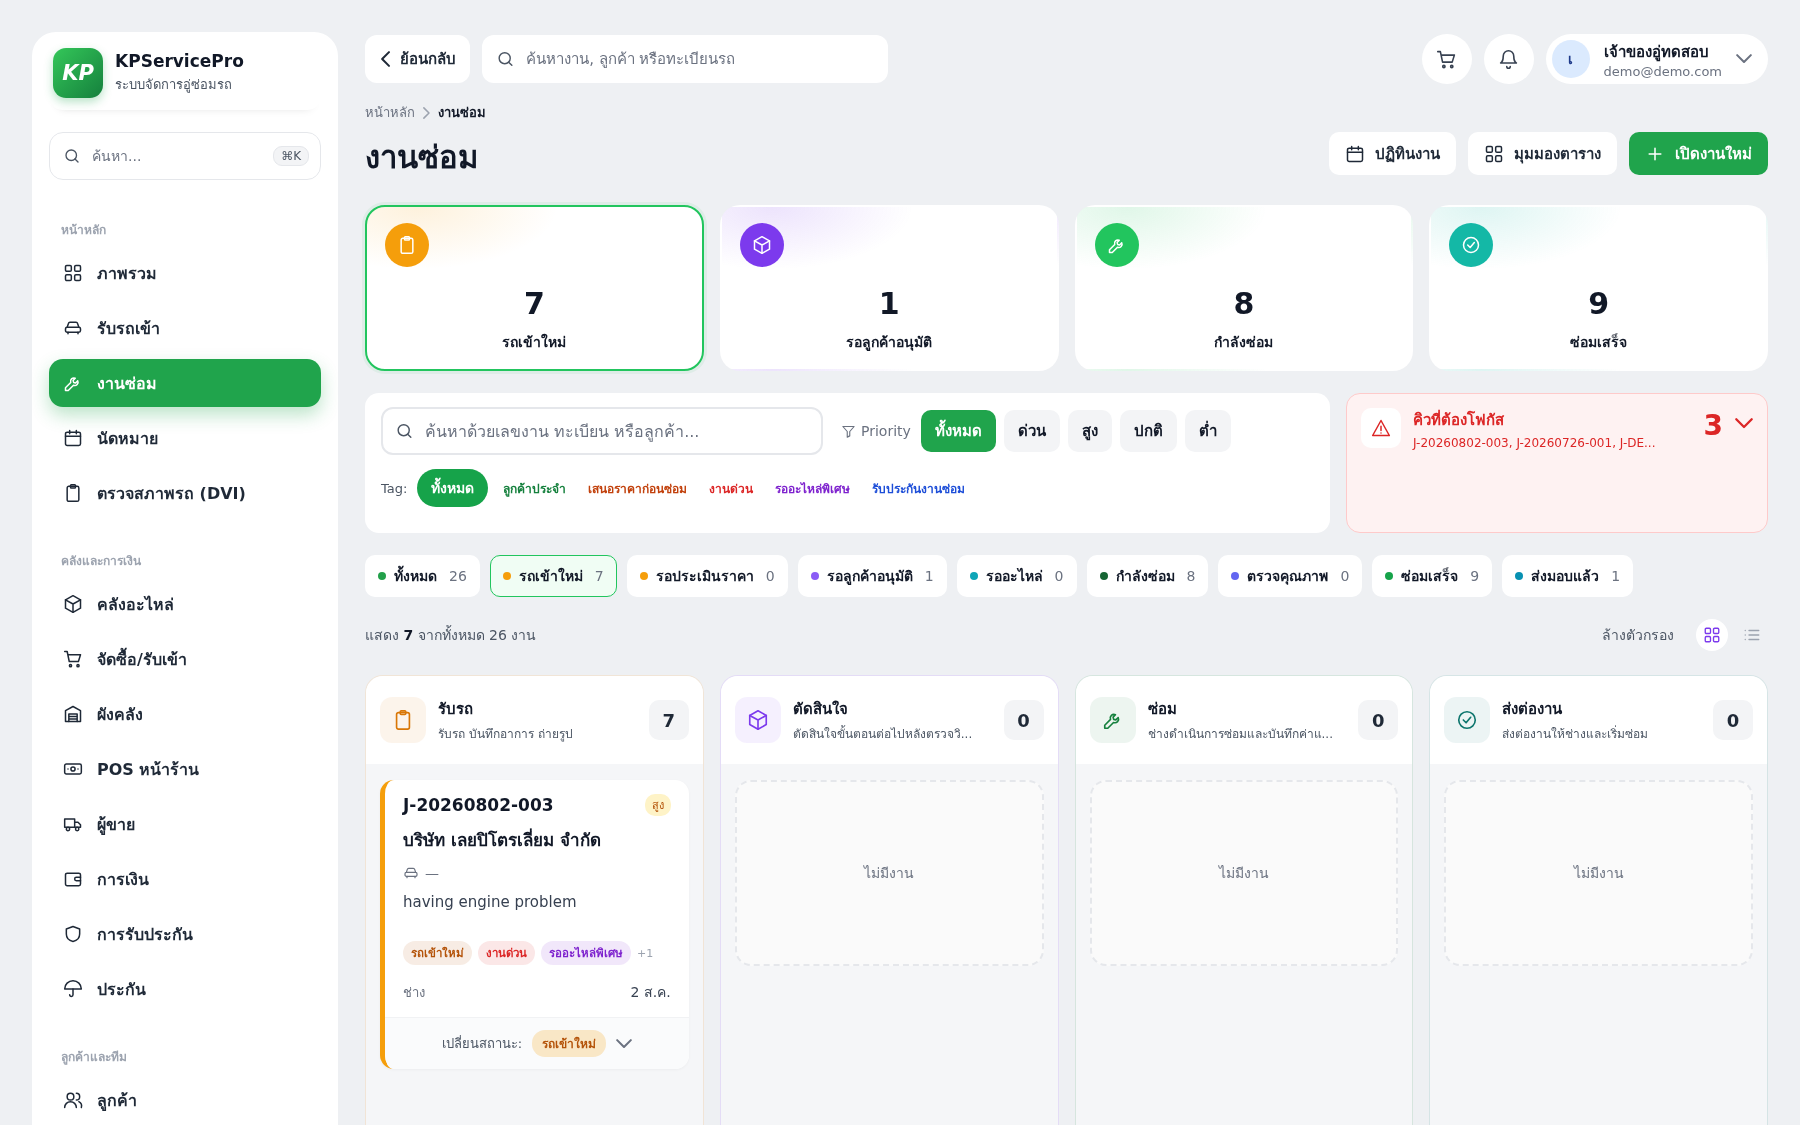 This screenshot has width=1800, height=1125. I want to click on column-title: รับรถ, so click(456, 710).